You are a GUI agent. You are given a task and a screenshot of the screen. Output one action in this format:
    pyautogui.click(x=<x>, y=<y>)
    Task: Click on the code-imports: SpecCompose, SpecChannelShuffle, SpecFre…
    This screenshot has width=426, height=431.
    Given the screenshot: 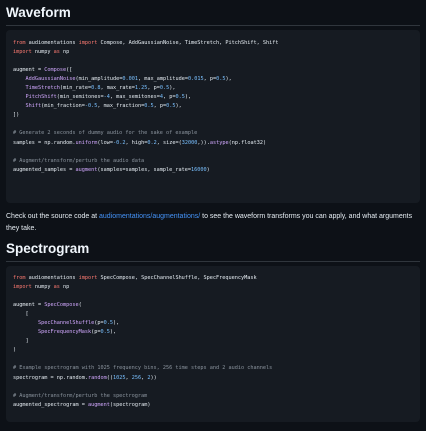 What is the action you would take?
    pyautogui.click(x=178, y=278)
    